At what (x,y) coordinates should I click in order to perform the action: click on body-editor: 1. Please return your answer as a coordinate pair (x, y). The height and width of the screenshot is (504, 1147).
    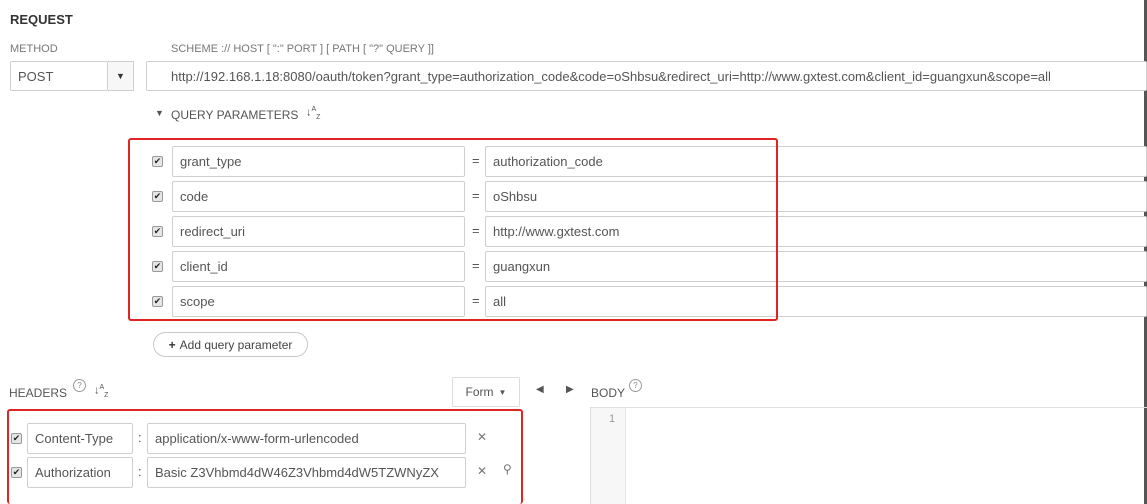
    Looking at the image, I should click on (868, 455).